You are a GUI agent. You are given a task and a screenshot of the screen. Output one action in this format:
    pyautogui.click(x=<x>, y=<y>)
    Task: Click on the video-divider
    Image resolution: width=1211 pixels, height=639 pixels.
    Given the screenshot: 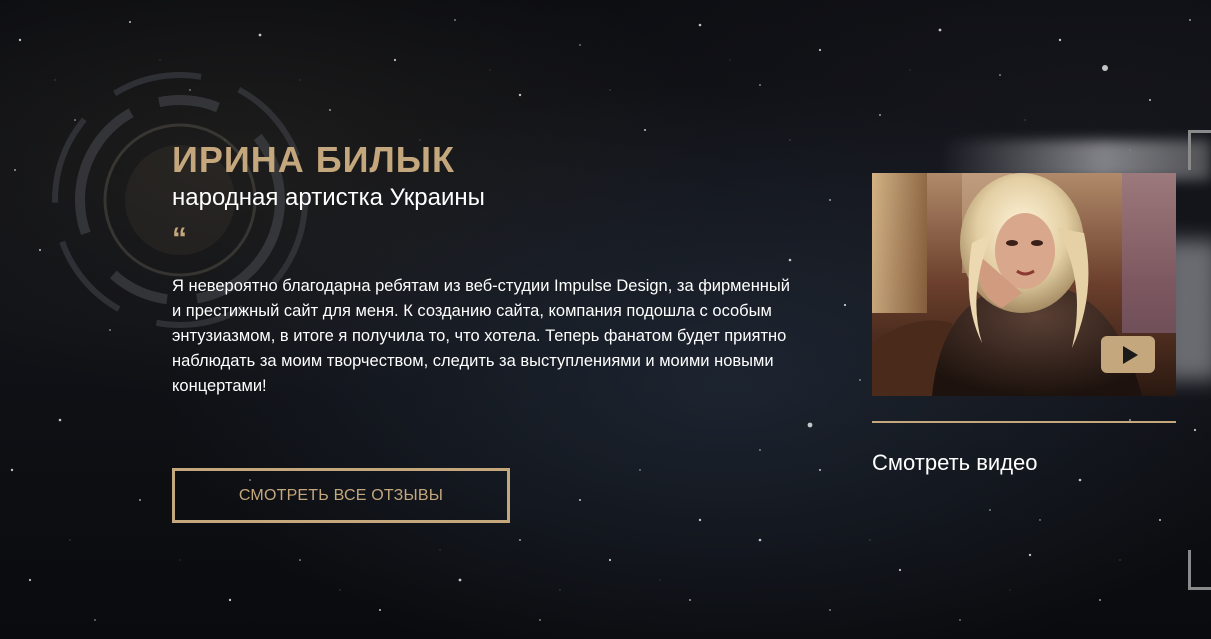 What is the action you would take?
    pyautogui.click(x=1024, y=422)
    